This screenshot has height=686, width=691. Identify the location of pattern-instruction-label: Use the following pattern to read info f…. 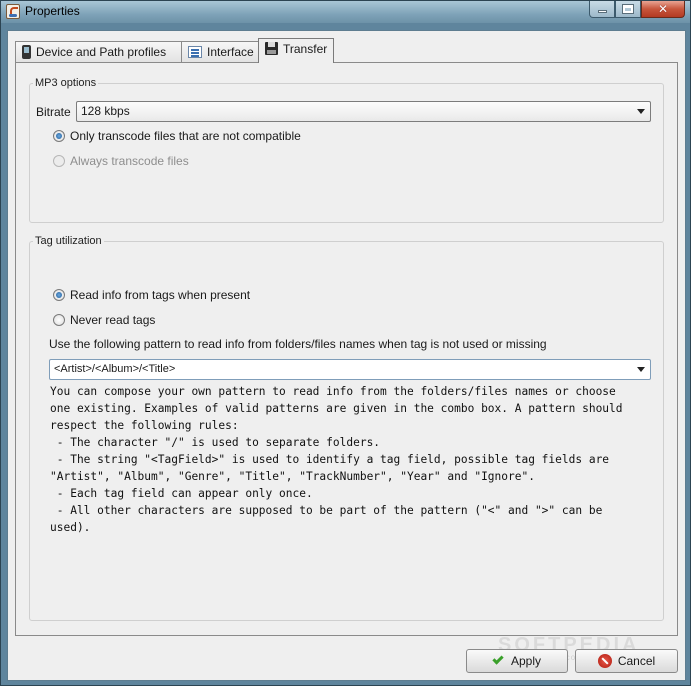
(298, 344).